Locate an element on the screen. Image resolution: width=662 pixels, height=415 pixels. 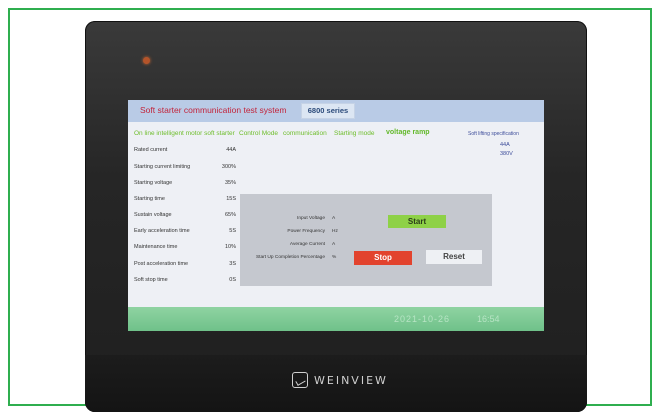
footer-time: 16:54 is located at coordinates (488, 319).